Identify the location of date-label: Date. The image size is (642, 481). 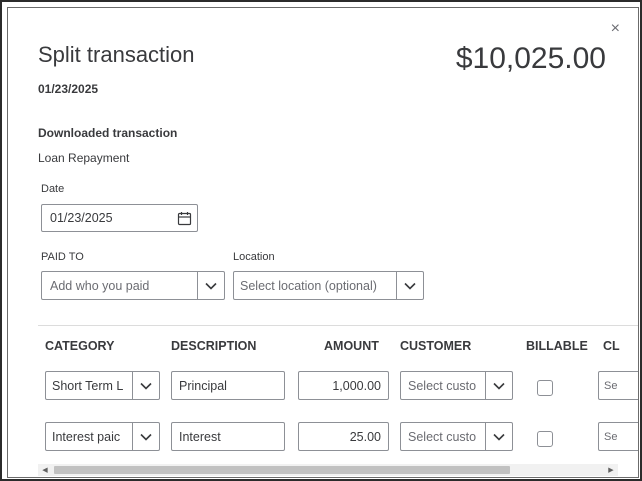
(53, 189).